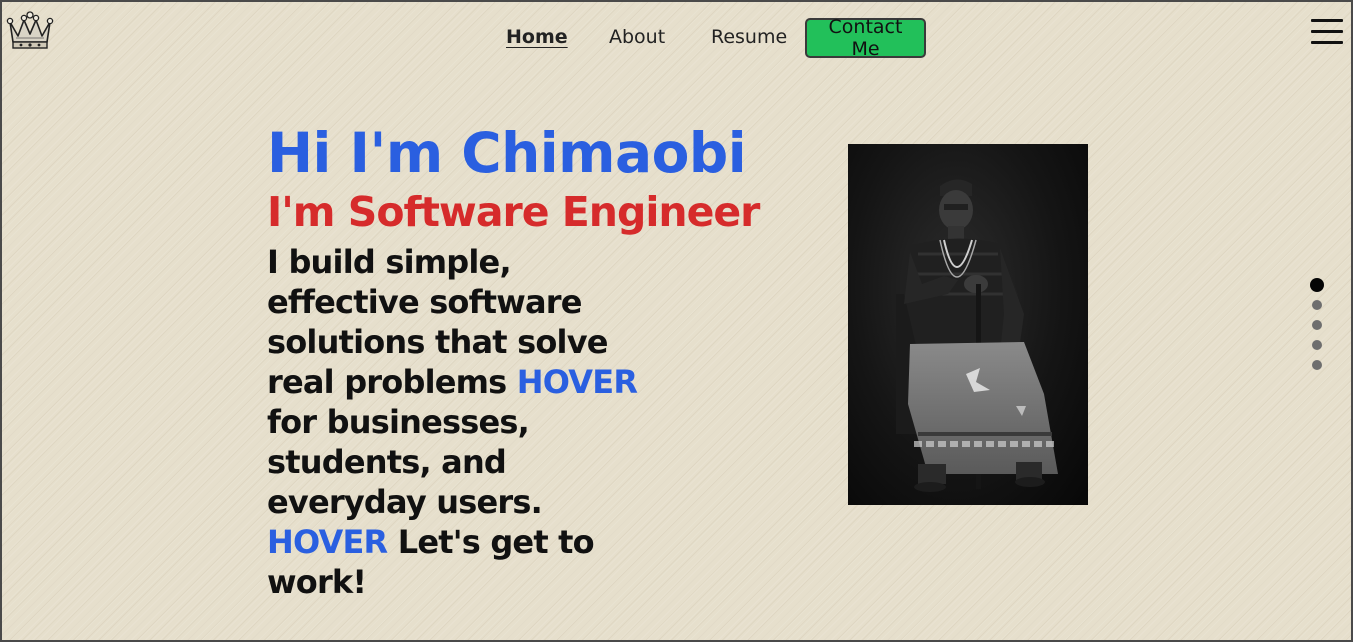 This screenshot has height=642, width=1353. I want to click on profile-photo, so click(968, 324).